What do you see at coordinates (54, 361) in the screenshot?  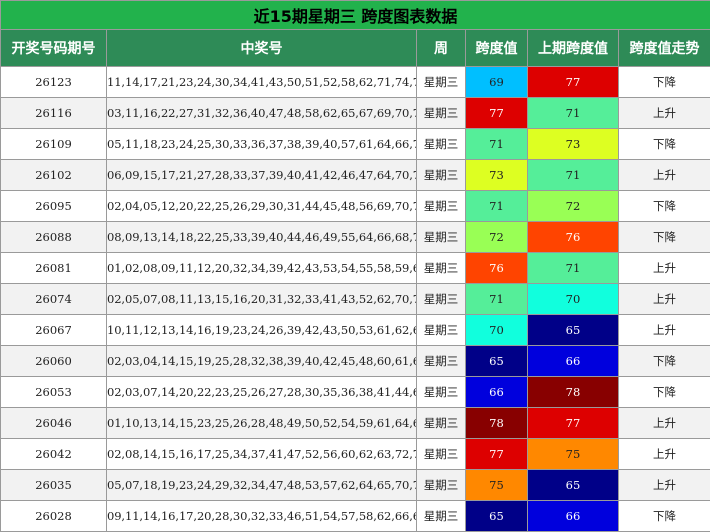 I see `issue-cell: 26060` at bounding box center [54, 361].